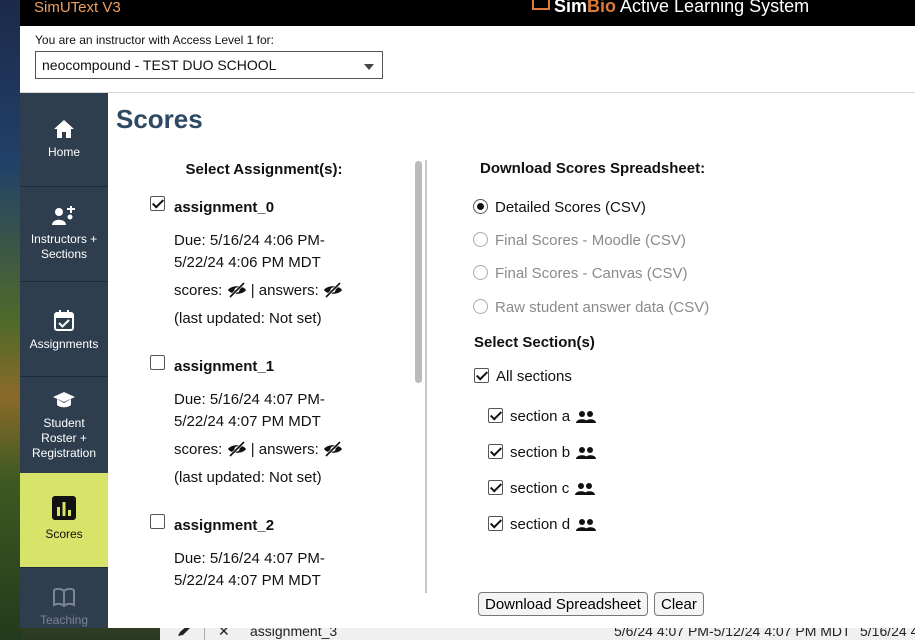 The width and height of the screenshot is (915, 640). Describe the element at coordinates (264, 169) in the screenshot. I see `assignment-list-heading: Select Assignment(s):` at that location.